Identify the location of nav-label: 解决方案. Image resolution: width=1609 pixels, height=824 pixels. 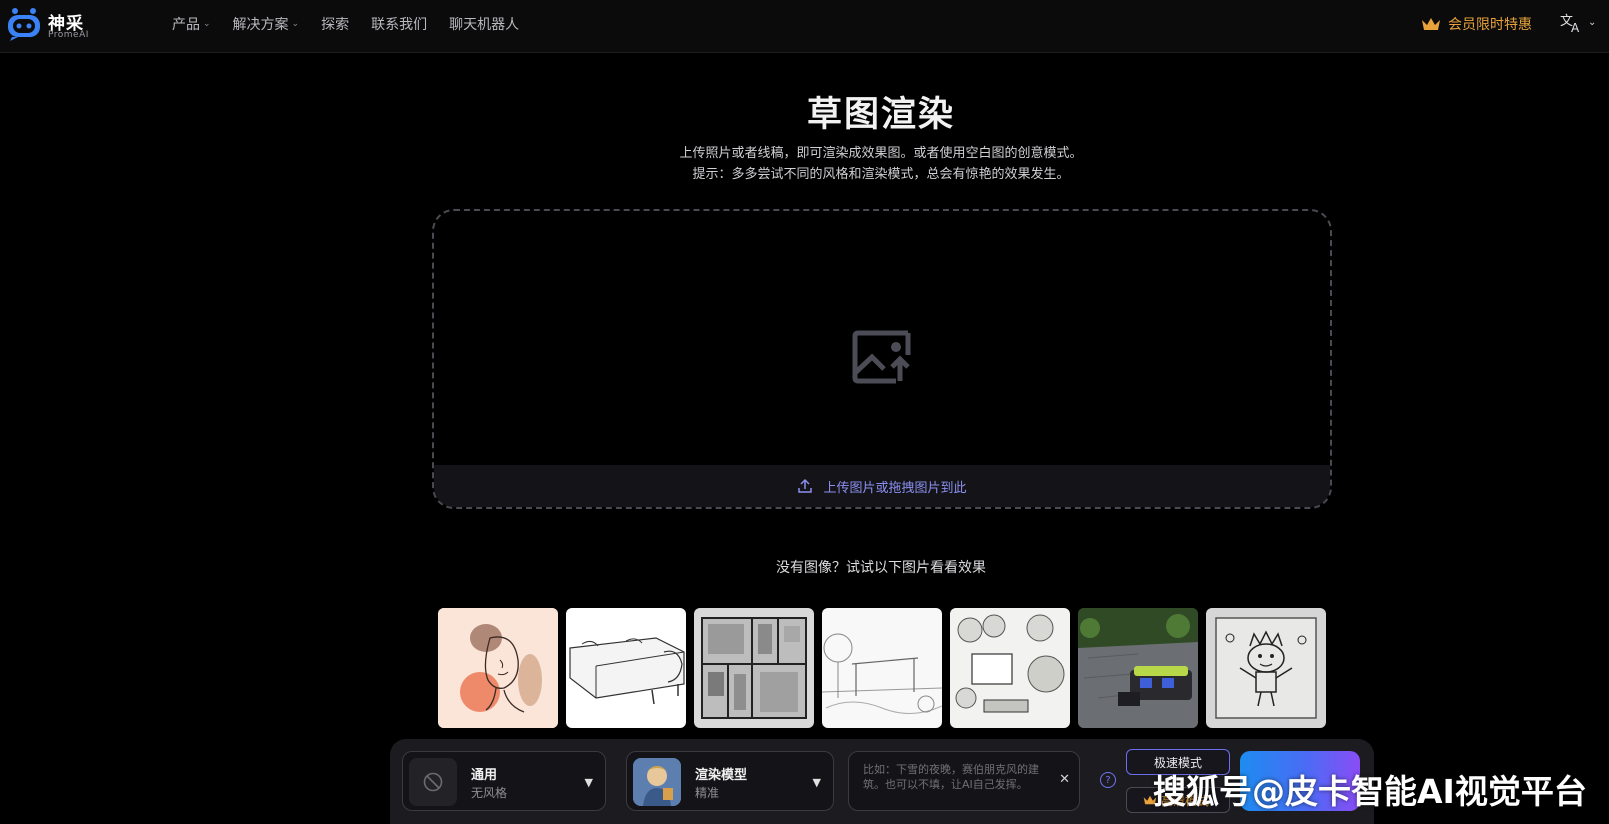
(260, 25).